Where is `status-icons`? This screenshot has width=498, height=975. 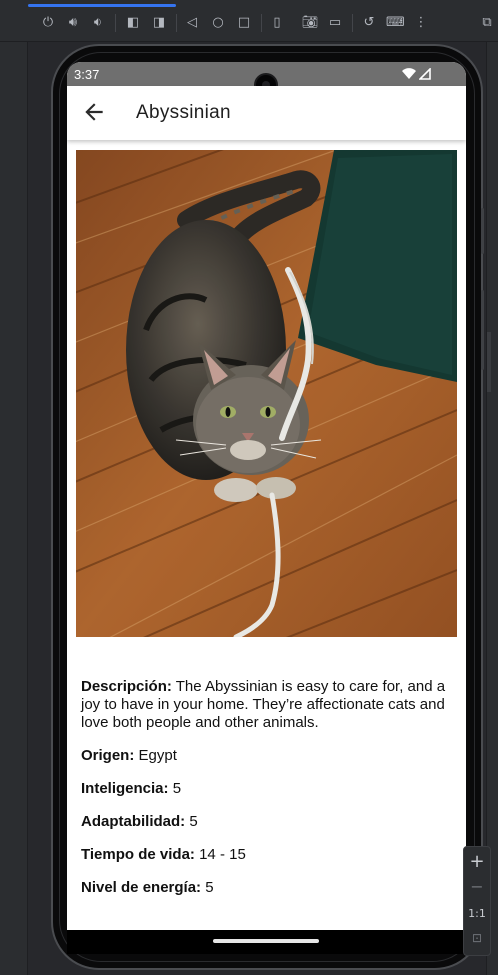
status-icons is located at coordinates (416, 74).